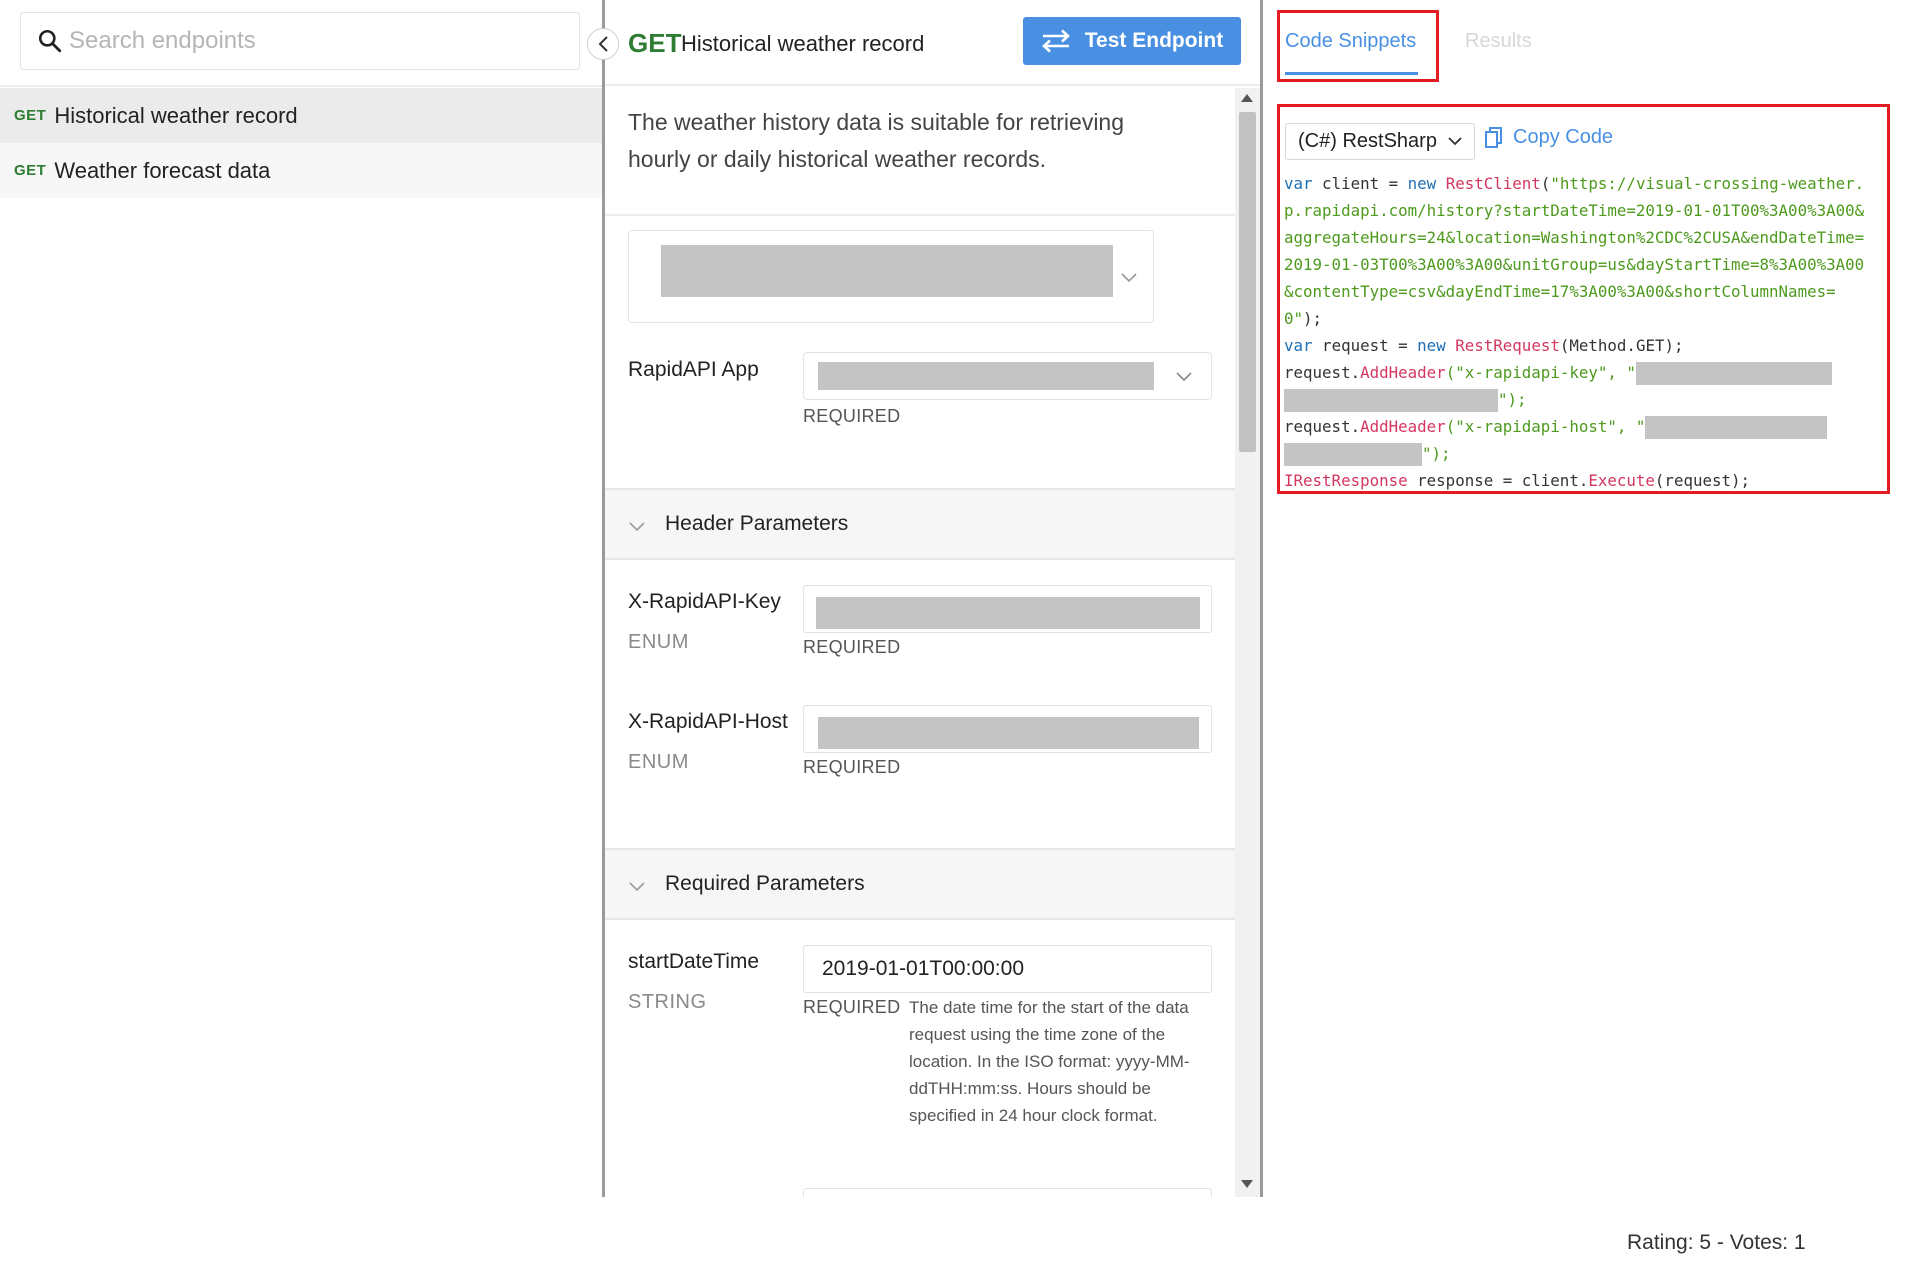  Describe the element at coordinates (704, 601) in the screenshot. I see `param-name: X-RapidAPI-Key` at that location.